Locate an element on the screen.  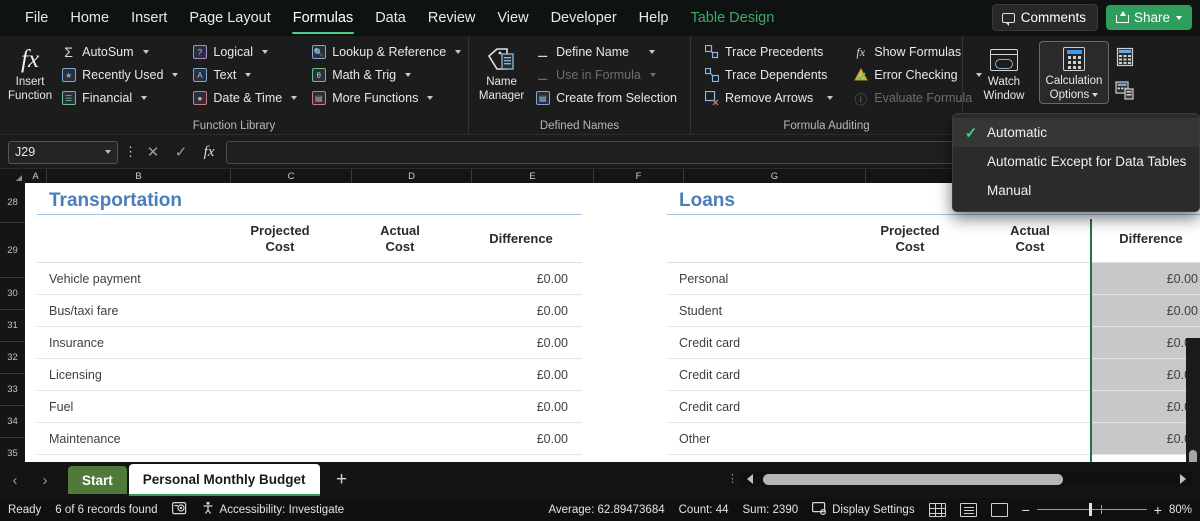
ribbon-tab-table-design: Table Design is located at coordinates (732, 18).